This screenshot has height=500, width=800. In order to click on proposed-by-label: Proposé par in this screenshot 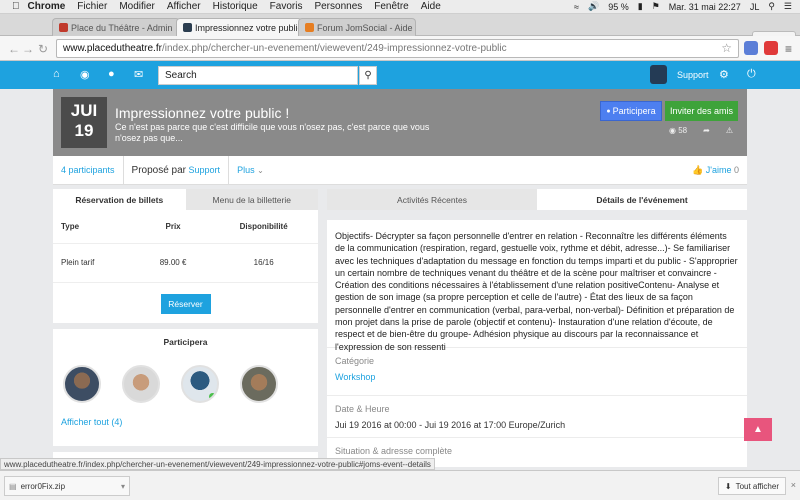, I will do `click(159, 170)`.